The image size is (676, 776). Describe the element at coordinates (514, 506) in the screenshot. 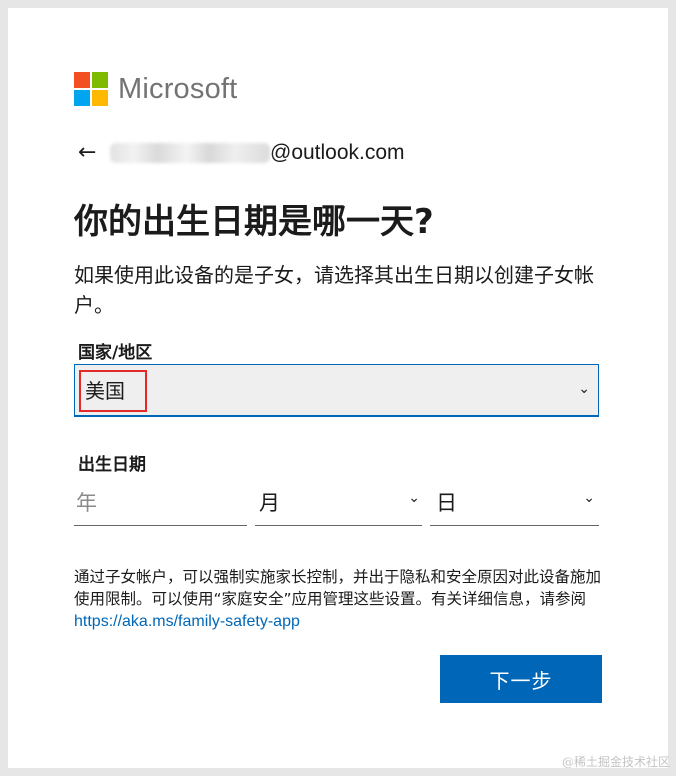

I see `day-select: 日 ⌄` at that location.